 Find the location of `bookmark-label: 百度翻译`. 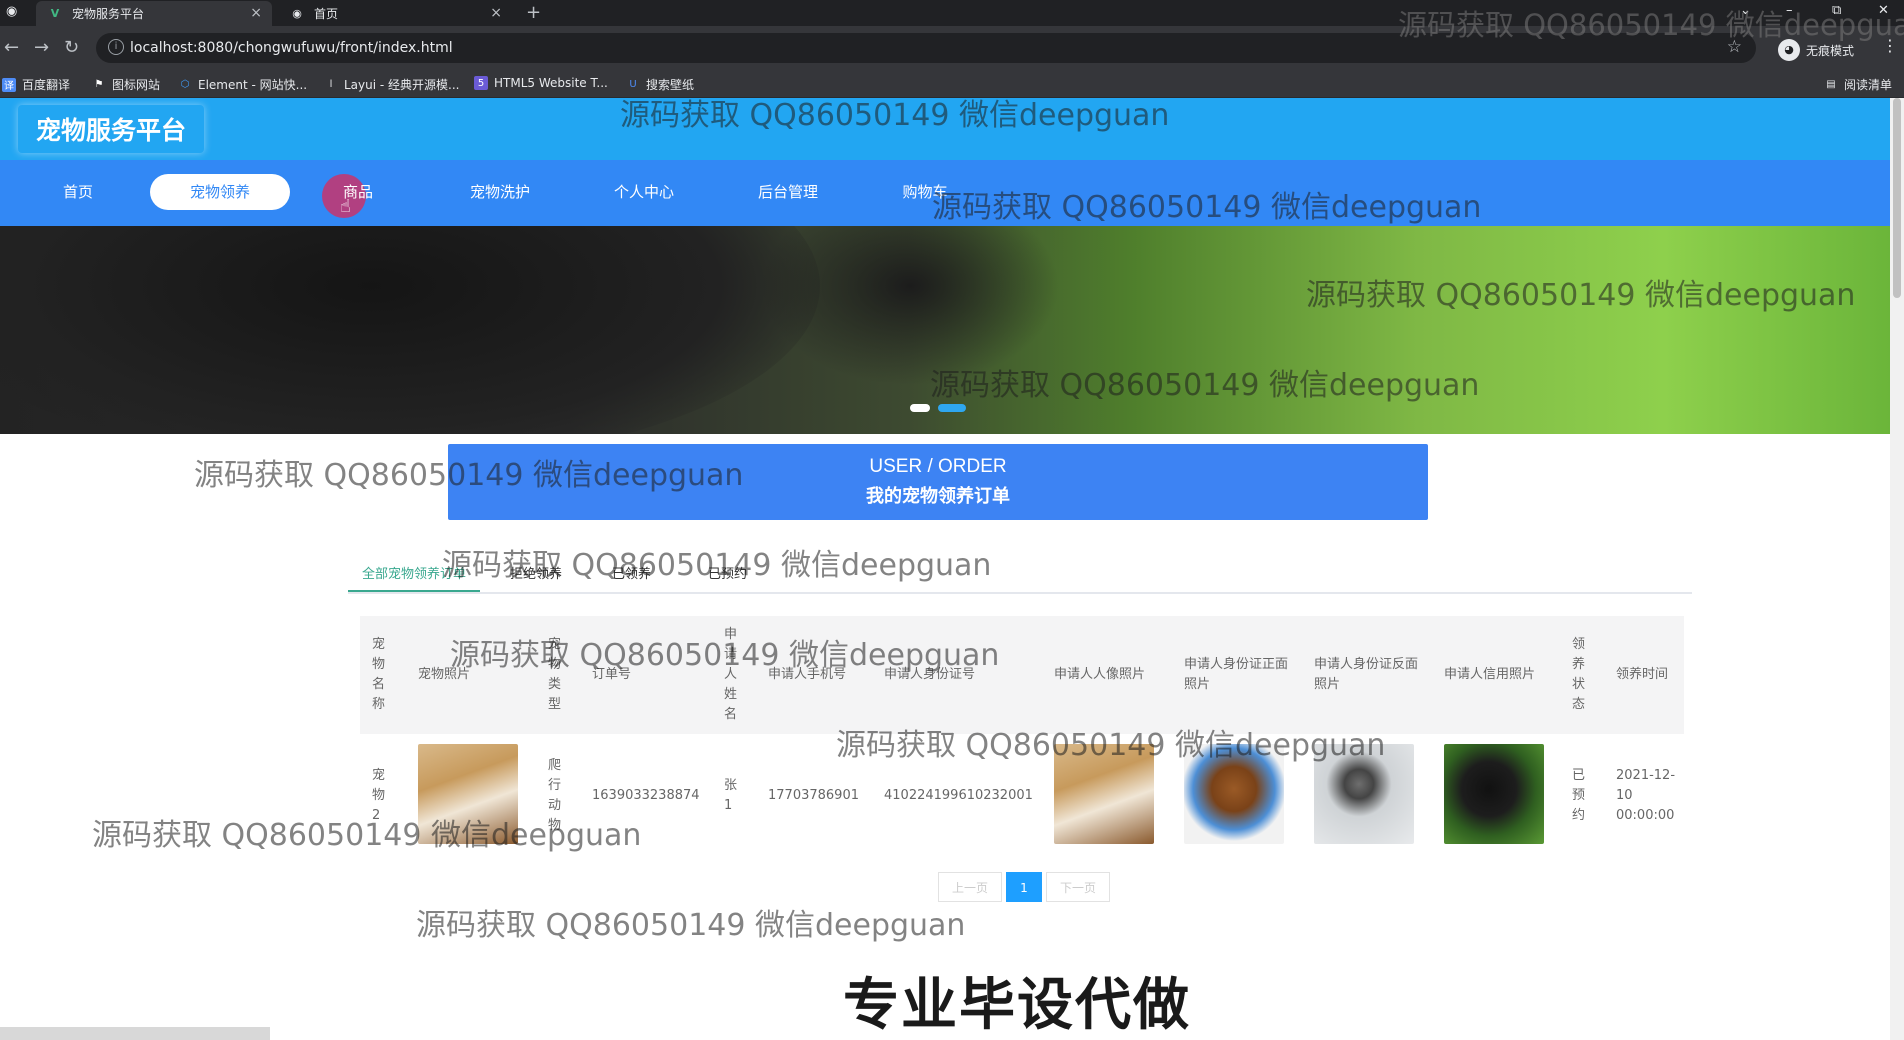

bookmark-label: 百度翻译 is located at coordinates (46, 85).